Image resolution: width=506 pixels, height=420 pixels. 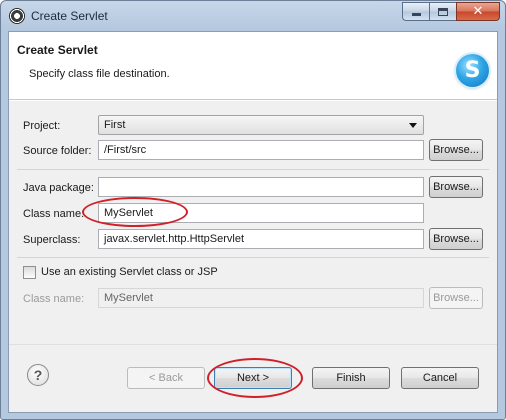 I want to click on project-label: Project:, so click(x=42, y=126).